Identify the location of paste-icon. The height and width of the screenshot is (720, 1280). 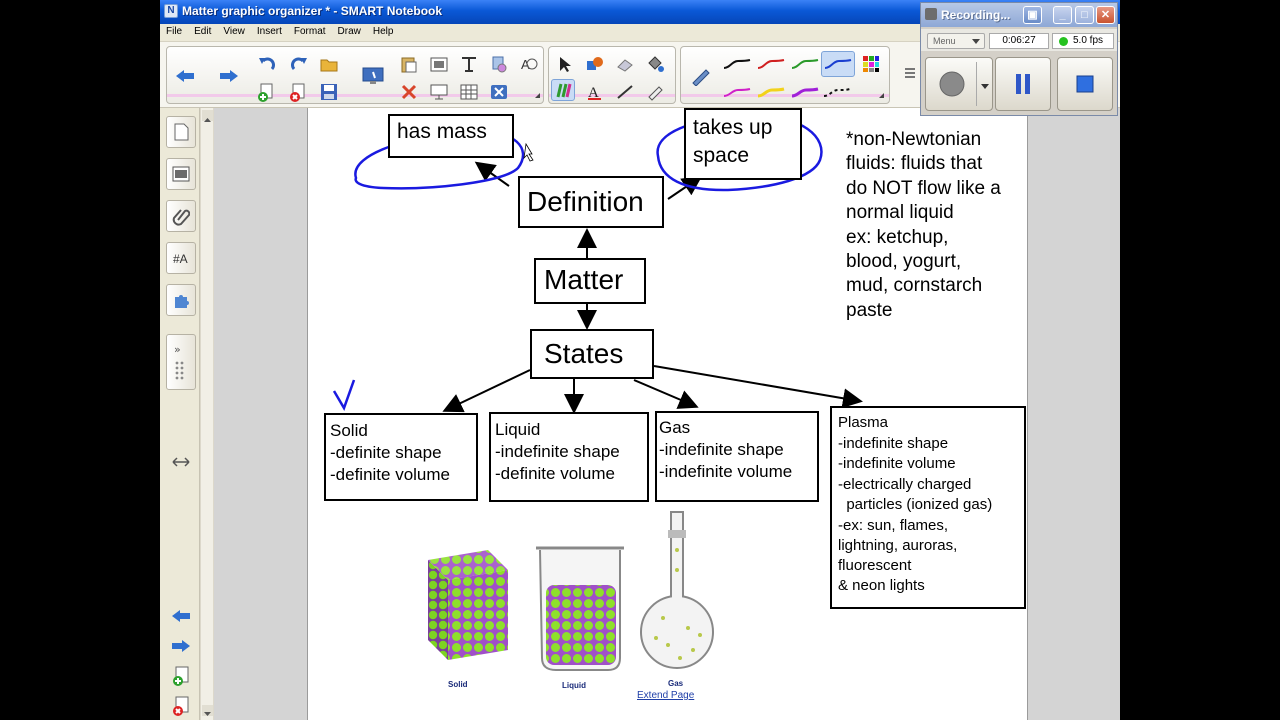
(409, 64).